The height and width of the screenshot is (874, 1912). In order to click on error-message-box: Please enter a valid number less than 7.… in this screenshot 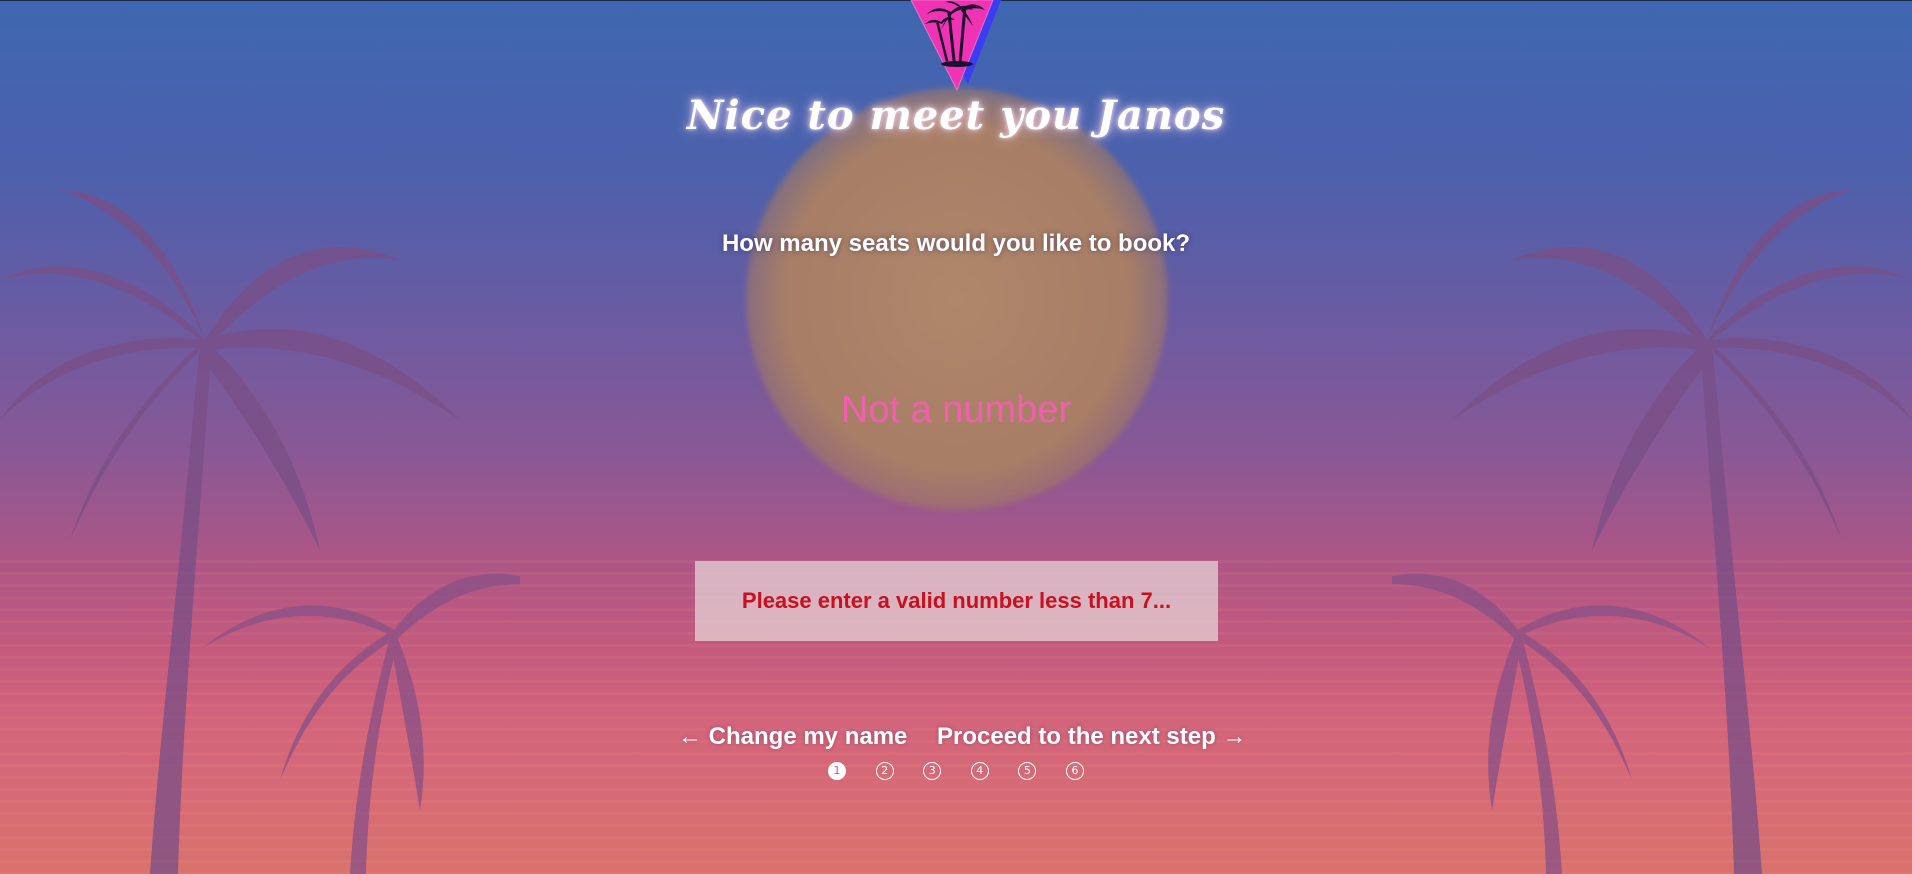, I will do `click(956, 601)`.